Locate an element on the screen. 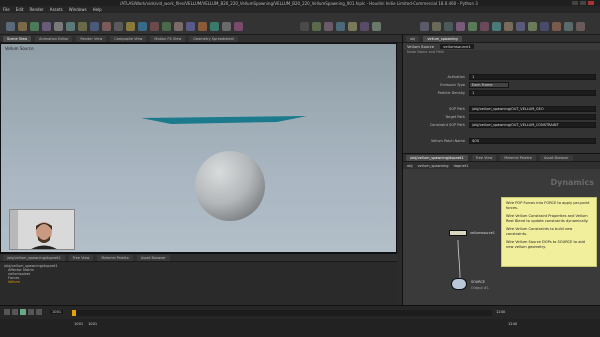 The image size is (600, 337). vellumsource-node is located at coordinates (458, 233).